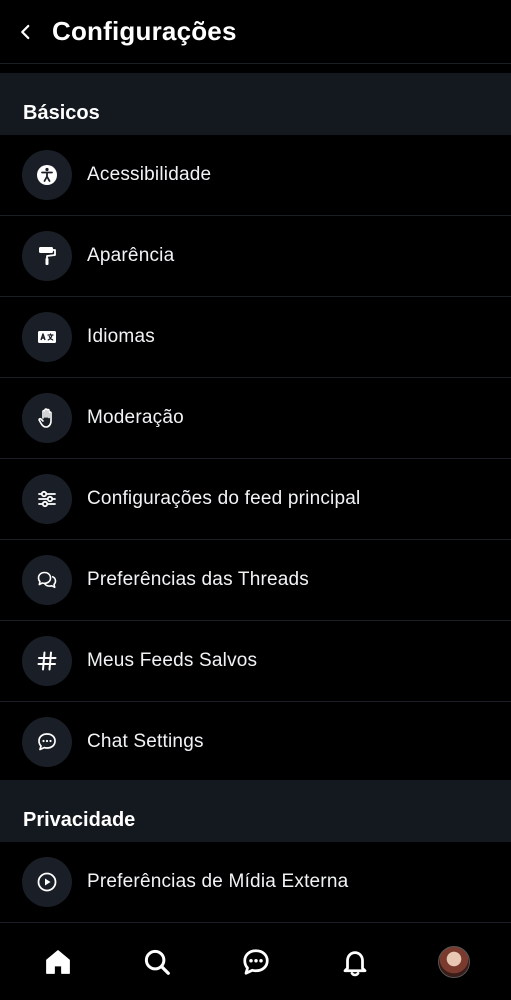 Image resolution: width=511 pixels, height=1000 pixels. What do you see at coordinates (255, 337) in the screenshot?
I see `settings-item-languages: Idiomas` at bounding box center [255, 337].